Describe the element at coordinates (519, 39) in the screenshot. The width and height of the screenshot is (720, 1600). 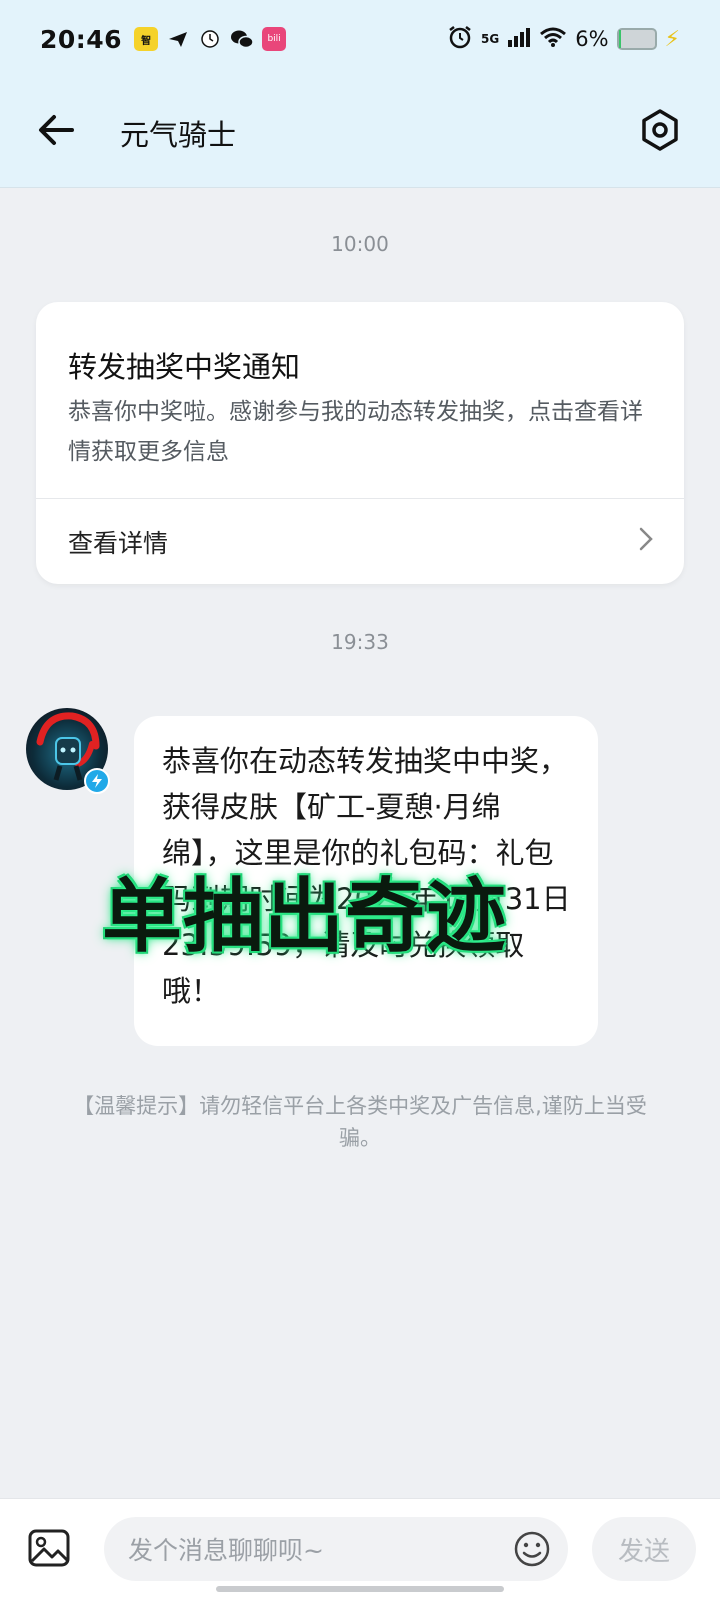
I see `signal-icon` at that location.